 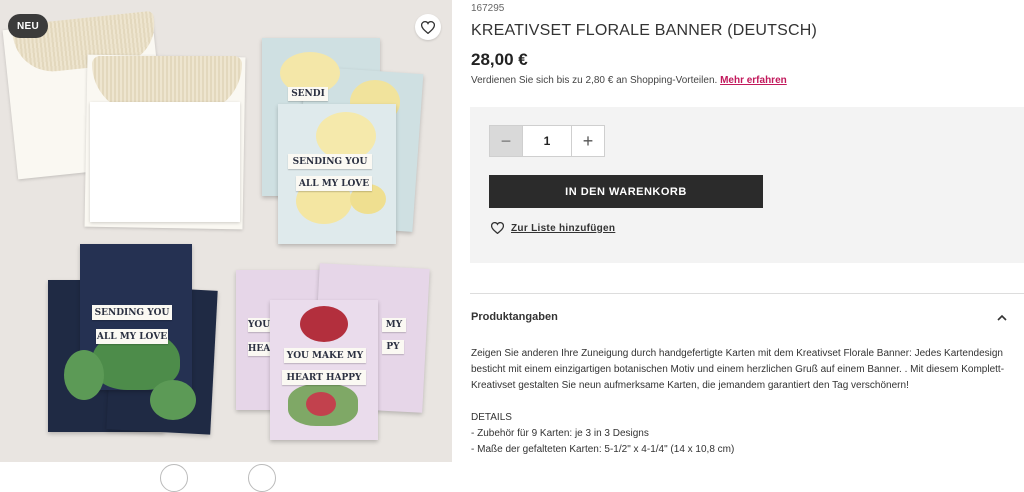 I want to click on new-badge: NEU, so click(x=28, y=26).